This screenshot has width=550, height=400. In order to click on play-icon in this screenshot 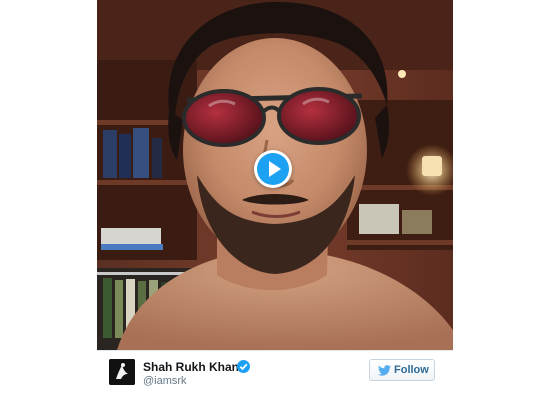, I will do `click(275, 169)`.